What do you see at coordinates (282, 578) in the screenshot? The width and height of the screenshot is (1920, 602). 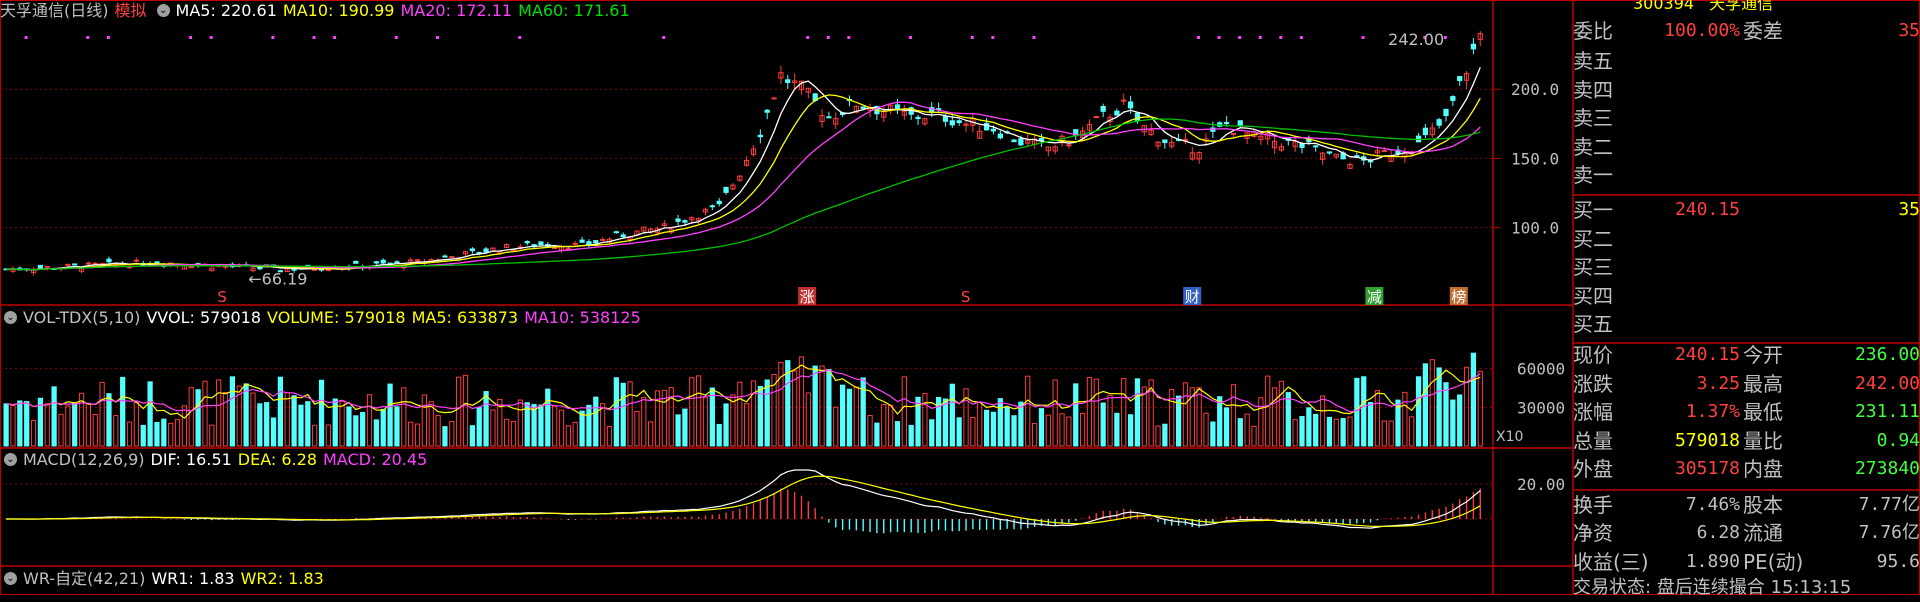 I see `wr2-label: WR2: 1.83` at bounding box center [282, 578].